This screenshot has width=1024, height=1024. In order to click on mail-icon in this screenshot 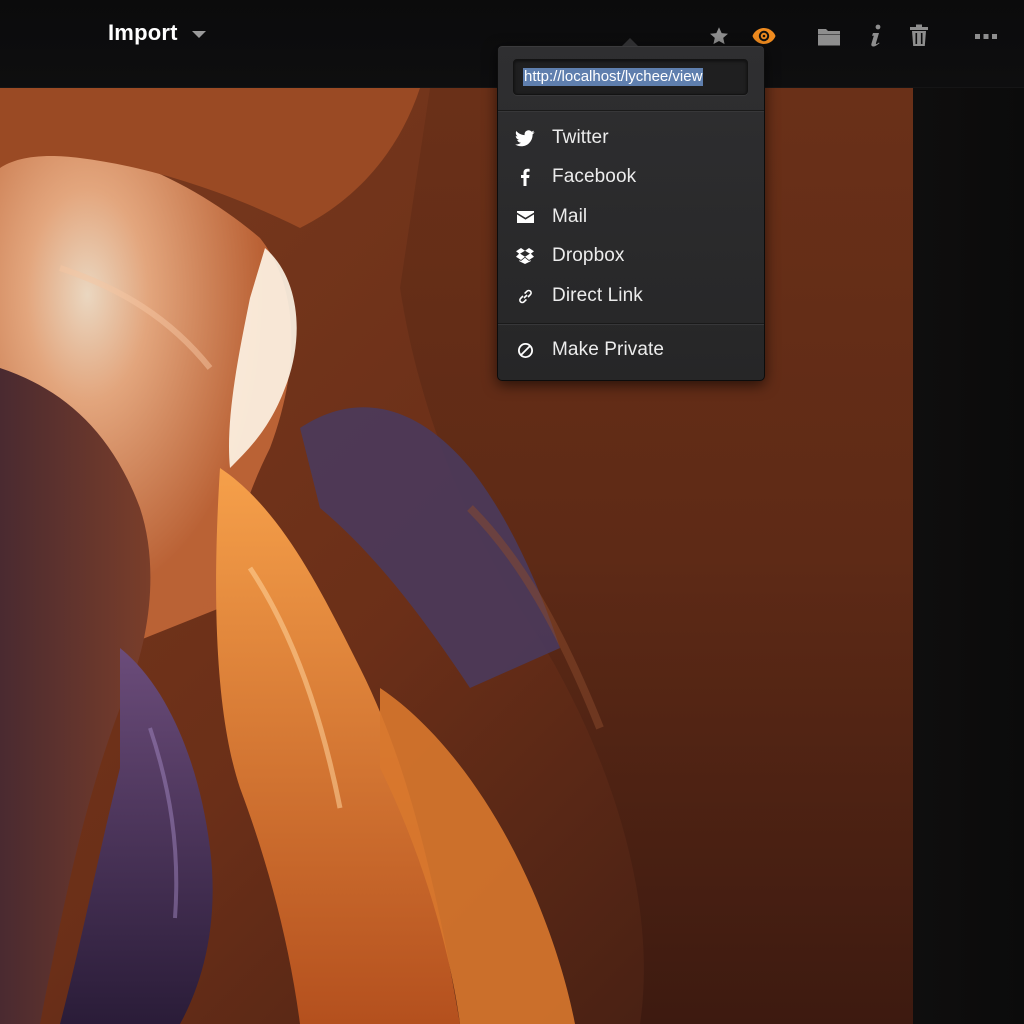, I will do `click(525, 217)`.